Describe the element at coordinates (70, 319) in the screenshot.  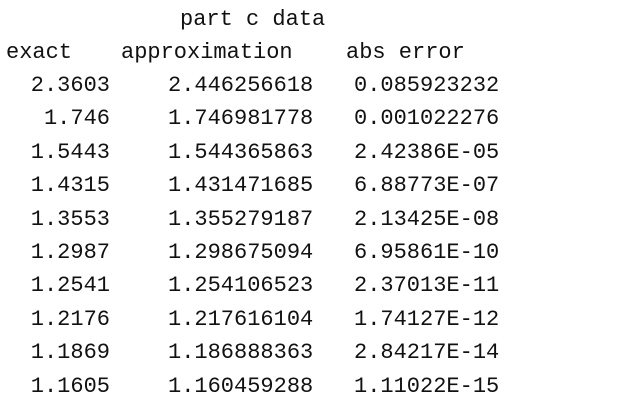
I see `cell-exact: 1.2176` at that location.